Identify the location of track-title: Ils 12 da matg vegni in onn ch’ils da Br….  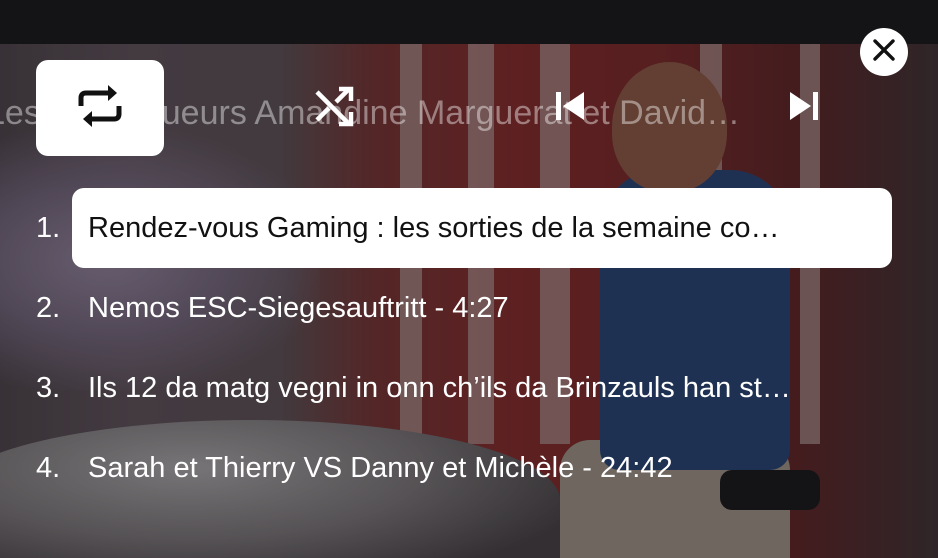
(439, 388).